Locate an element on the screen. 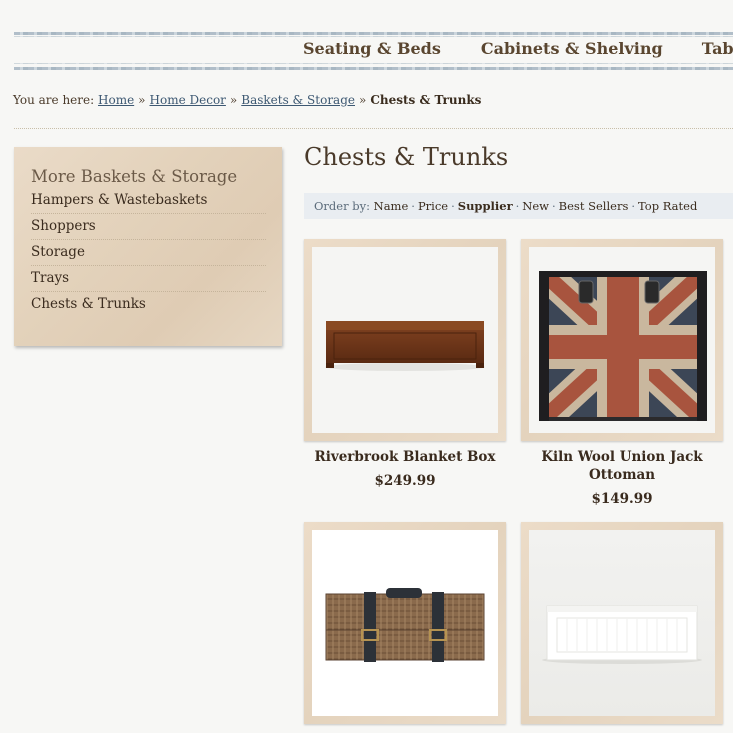  sidebar-title: More Baskets & Storage is located at coordinates (134, 176).